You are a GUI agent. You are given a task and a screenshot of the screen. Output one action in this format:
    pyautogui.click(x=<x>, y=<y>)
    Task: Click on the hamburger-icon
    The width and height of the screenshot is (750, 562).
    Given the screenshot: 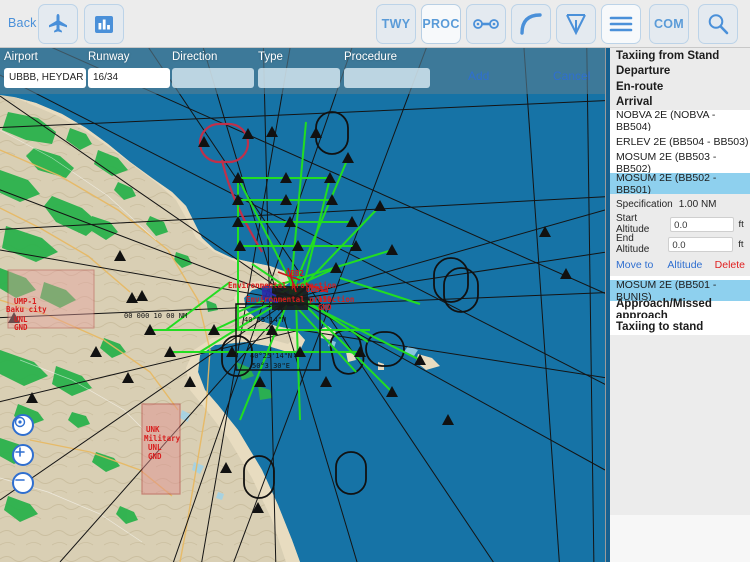 What is the action you would take?
    pyautogui.click(x=621, y=24)
    